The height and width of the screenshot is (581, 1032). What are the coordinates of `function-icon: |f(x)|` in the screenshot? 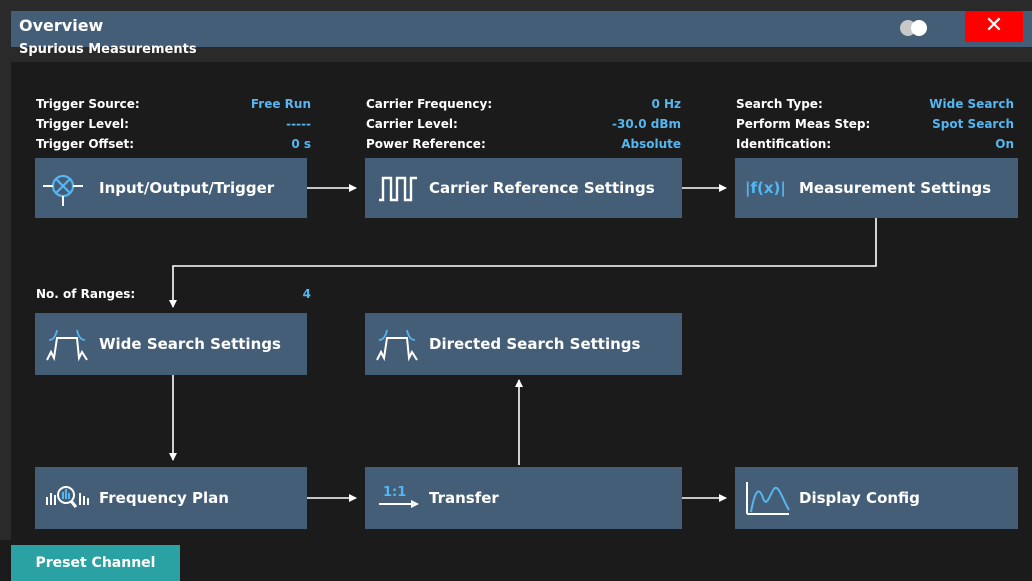 It's located at (765, 188).